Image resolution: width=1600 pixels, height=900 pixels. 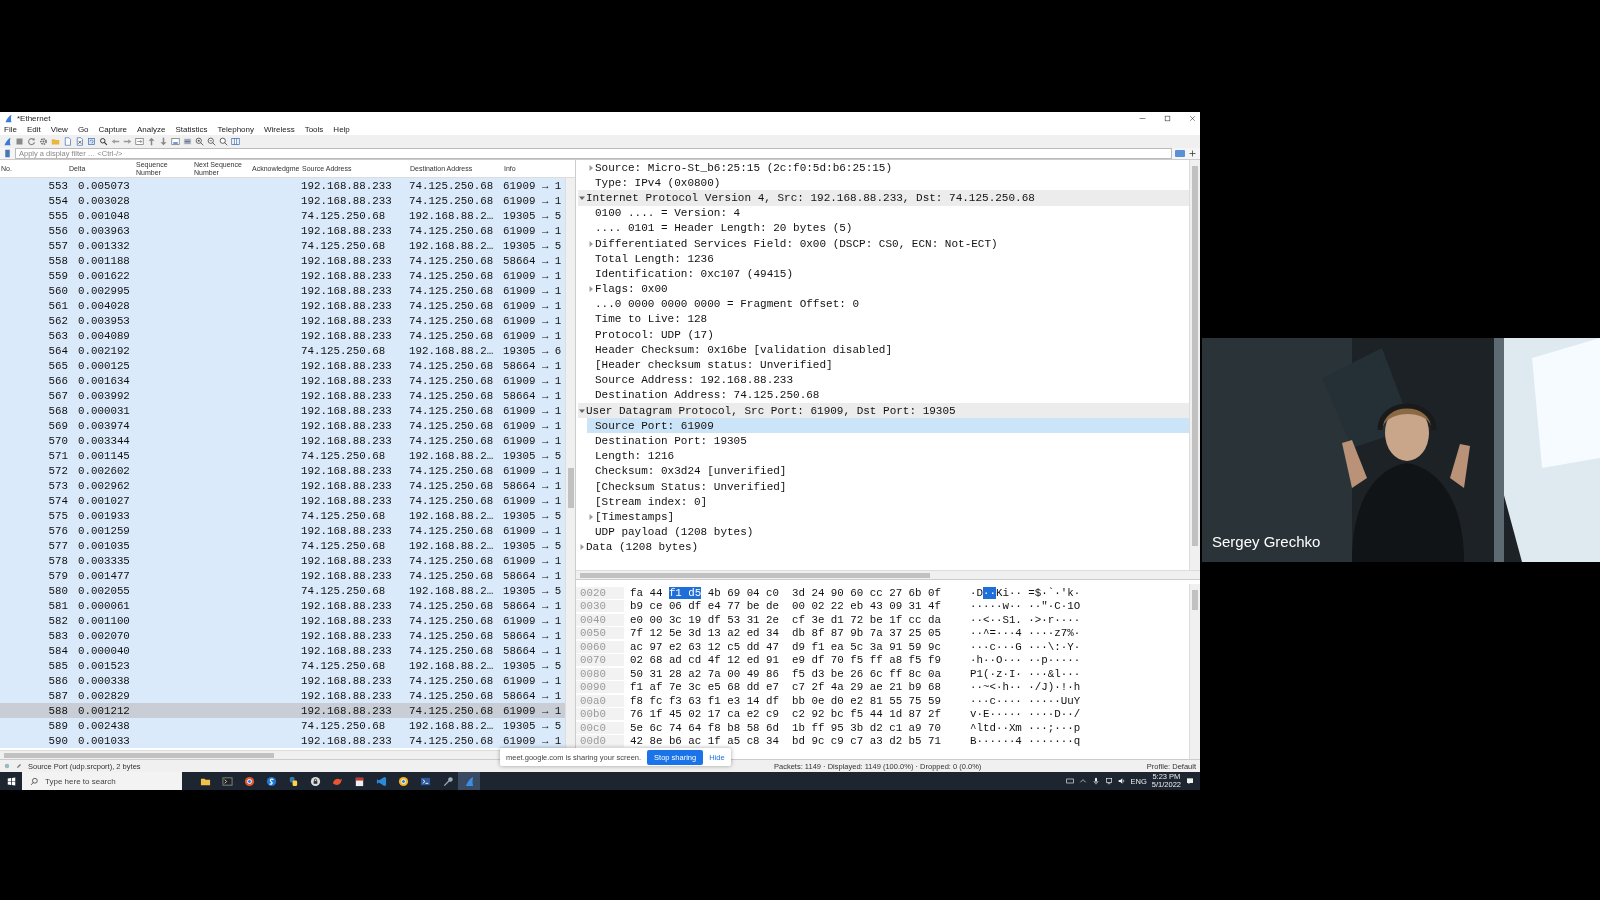 What do you see at coordinates (282, 365) in the screenshot?
I see `packet-row: 565 0.000125 192.168.88.233 74.125.250.68 58664 → 1` at bounding box center [282, 365].